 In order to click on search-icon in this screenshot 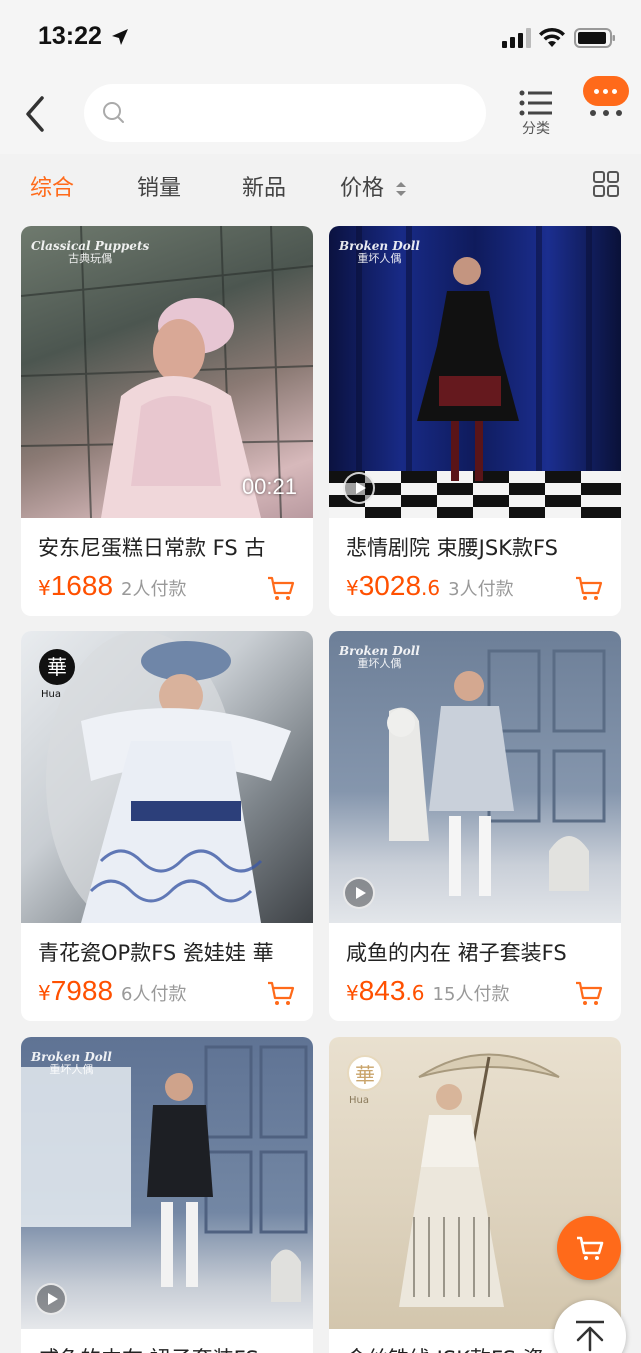, I will do `click(113, 112)`.